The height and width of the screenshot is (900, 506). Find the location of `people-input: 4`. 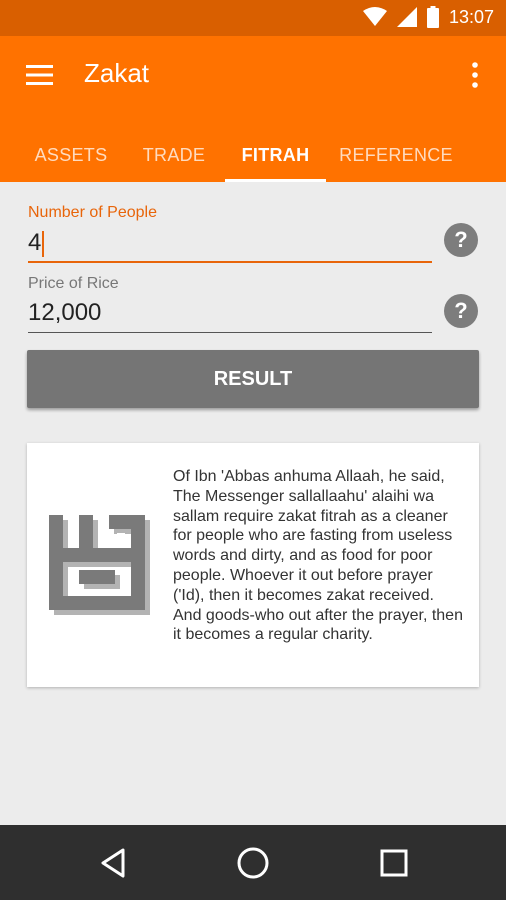

people-input: 4 is located at coordinates (36, 243).